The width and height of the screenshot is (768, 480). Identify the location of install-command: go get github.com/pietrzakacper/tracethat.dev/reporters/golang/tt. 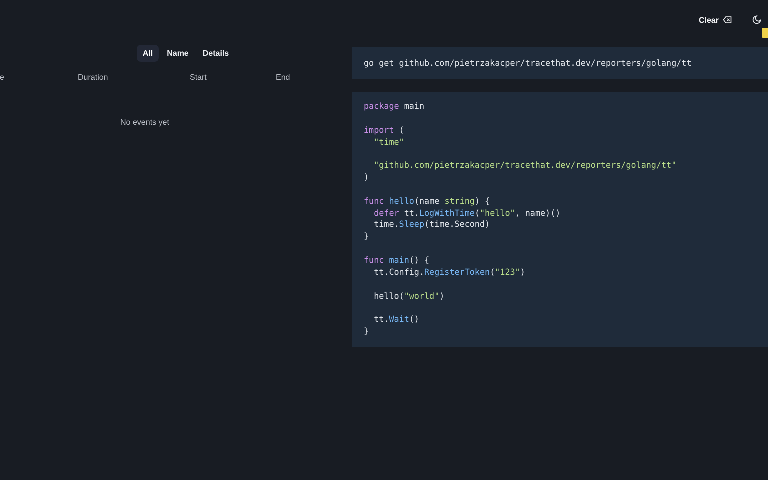
(560, 63).